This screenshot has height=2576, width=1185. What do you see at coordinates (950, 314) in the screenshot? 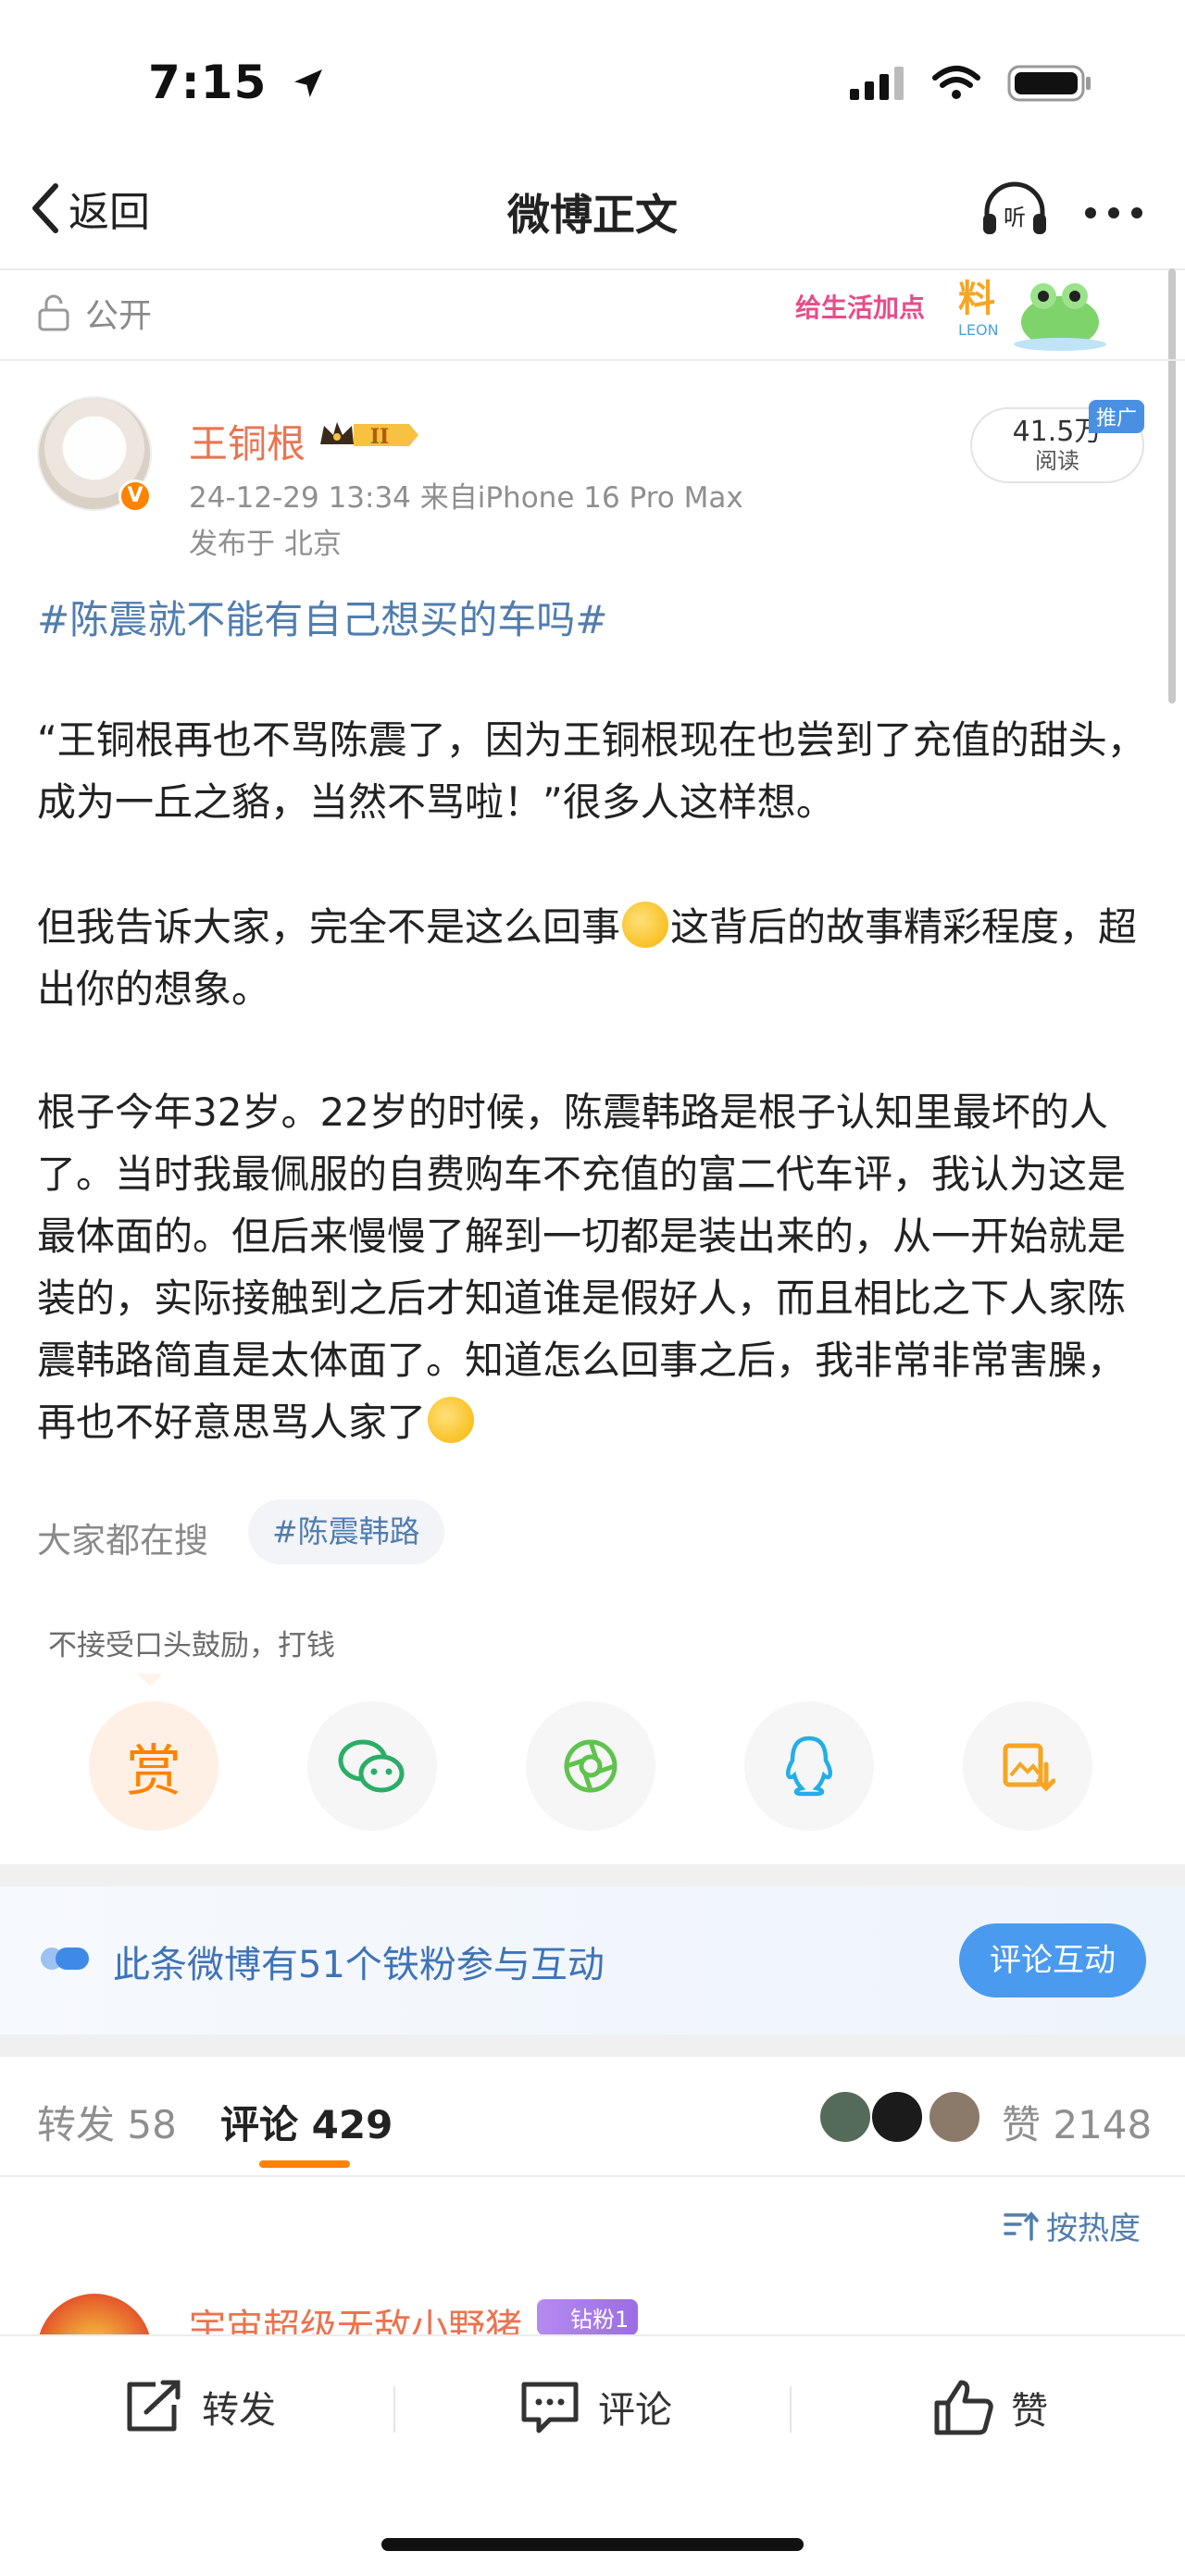
I see `frog-banner-graphic: 给生活加点 料 LEON` at bounding box center [950, 314].